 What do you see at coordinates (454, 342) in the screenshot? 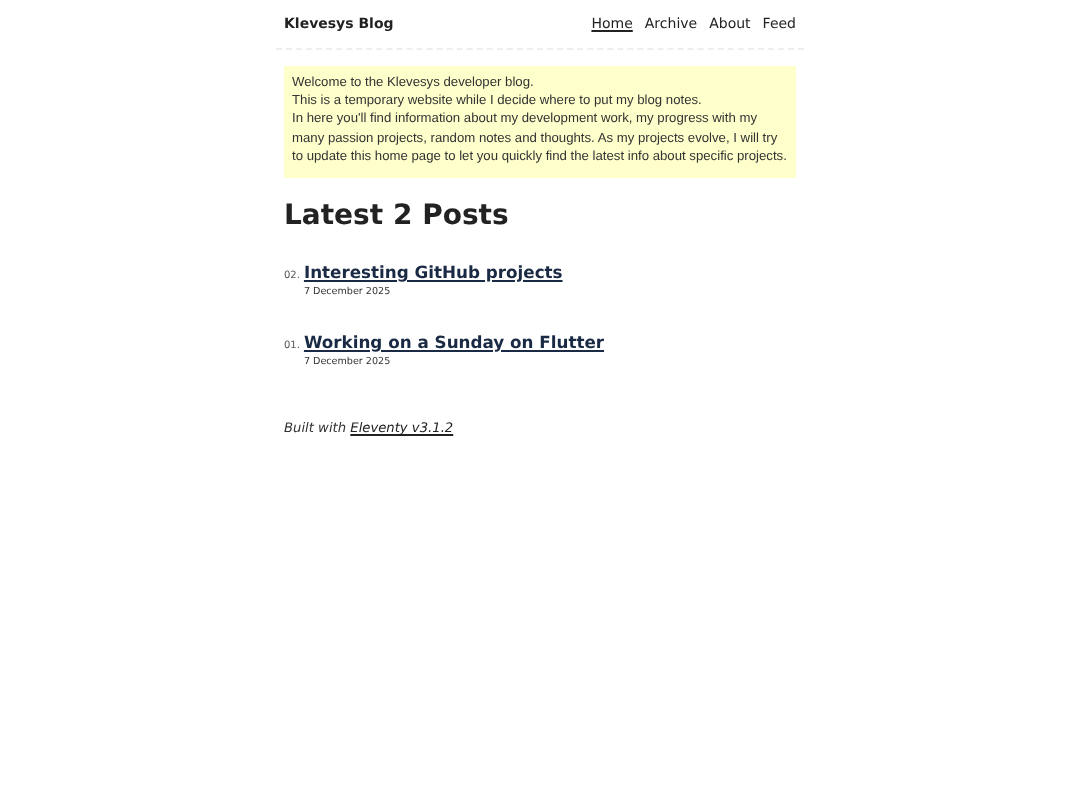
I see `post-link: Working on a Sunday on Flutter` at bounding box center [454, 342].